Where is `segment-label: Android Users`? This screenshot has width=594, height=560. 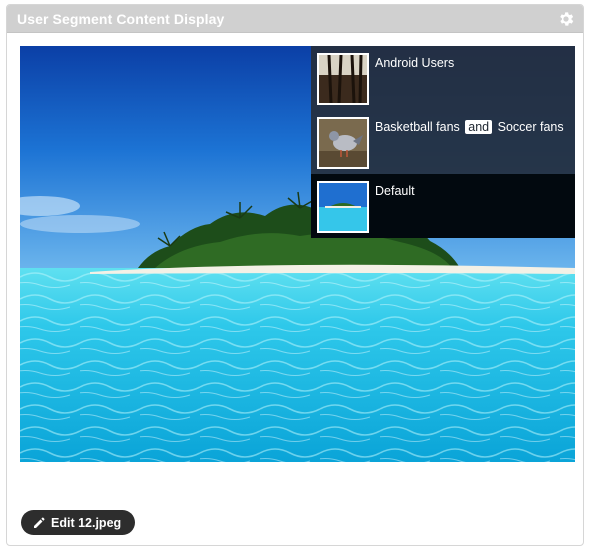
segment-label: Android Users is located at coordinates (415, 63).